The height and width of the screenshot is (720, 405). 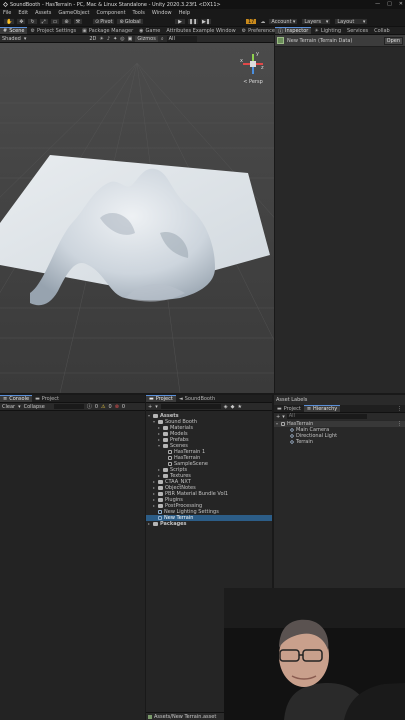 What do you see at coordinates (47, 398) in the screenshot?
I see `tab-project-secondary: ▬ Project` at bounding box center [47, 398].